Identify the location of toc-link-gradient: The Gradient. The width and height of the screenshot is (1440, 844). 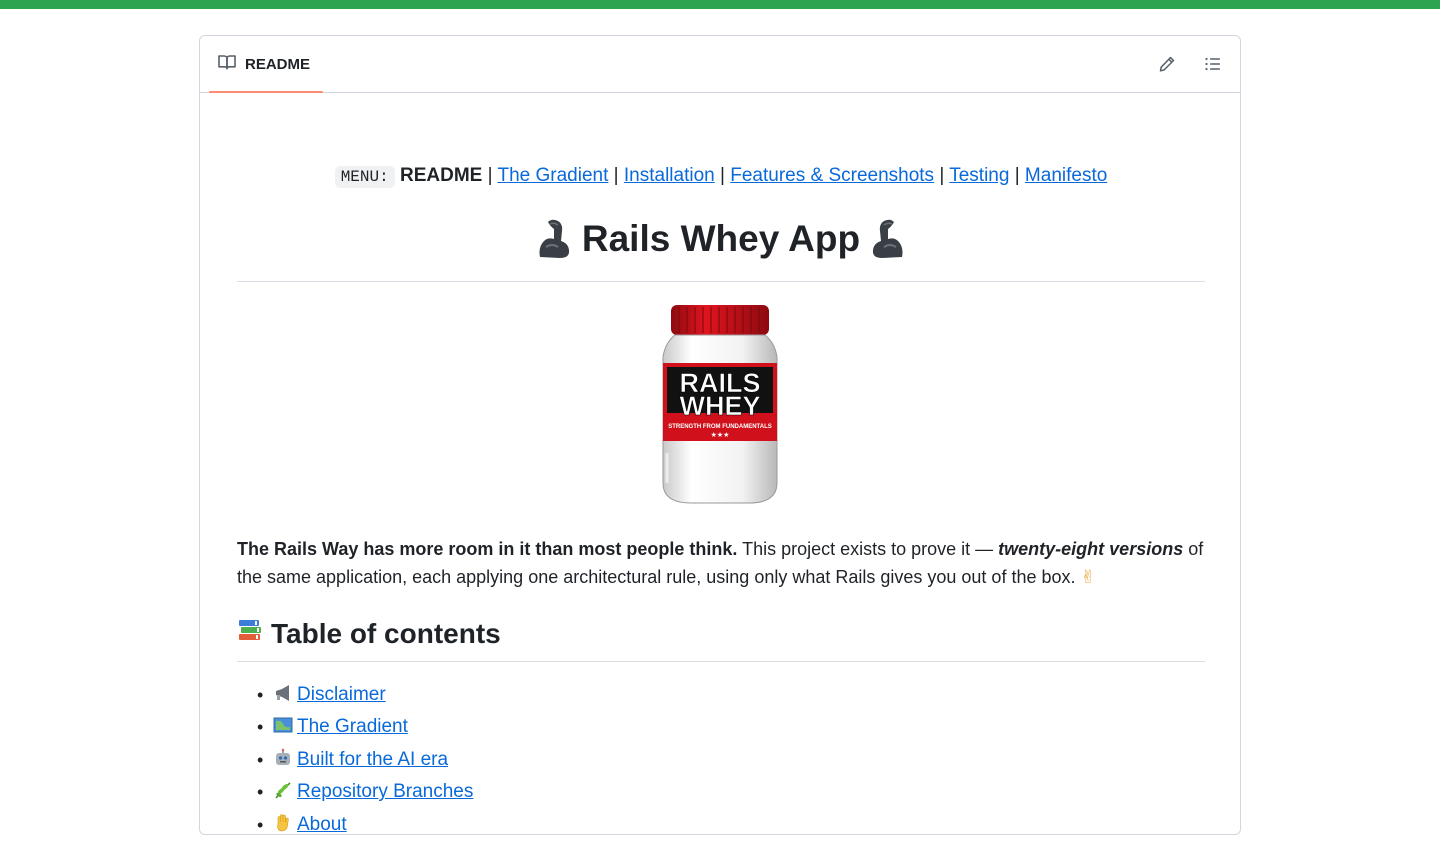
(352, 726).